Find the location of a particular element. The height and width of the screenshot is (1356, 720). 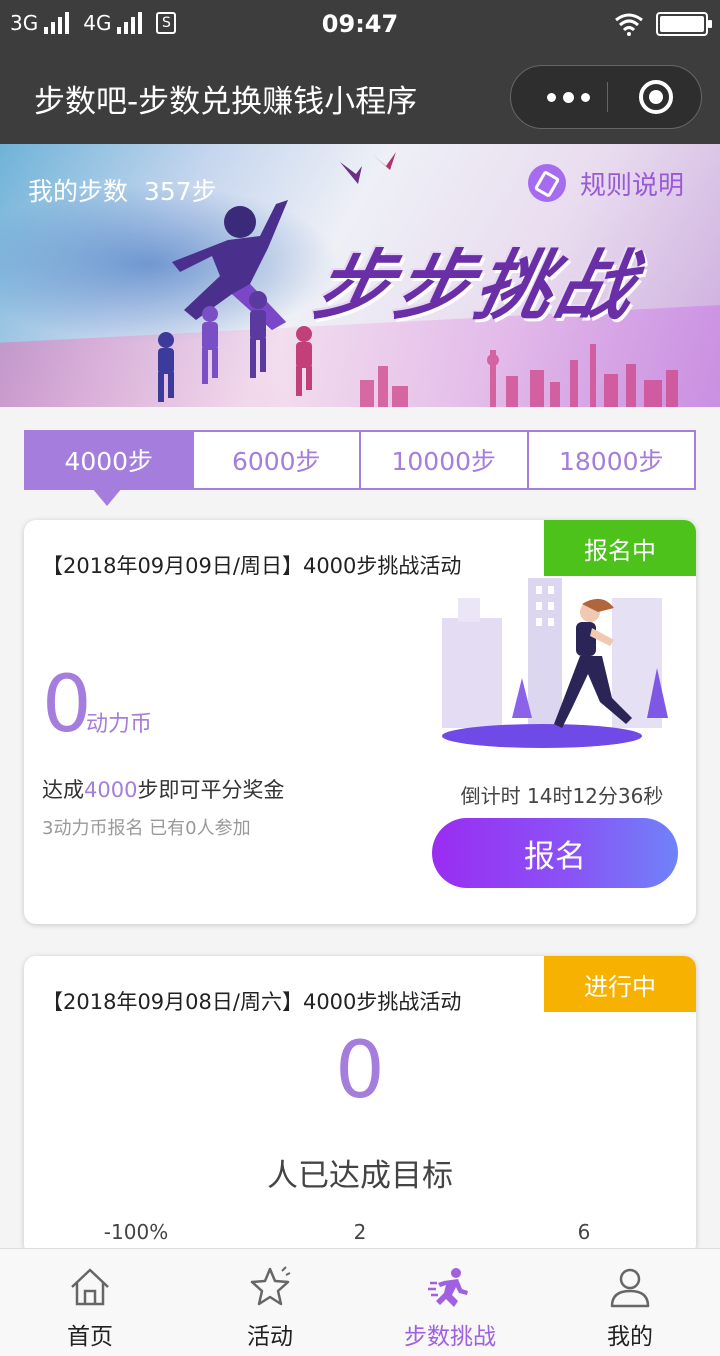

wifi-icon is located at coordinates (629, 24).